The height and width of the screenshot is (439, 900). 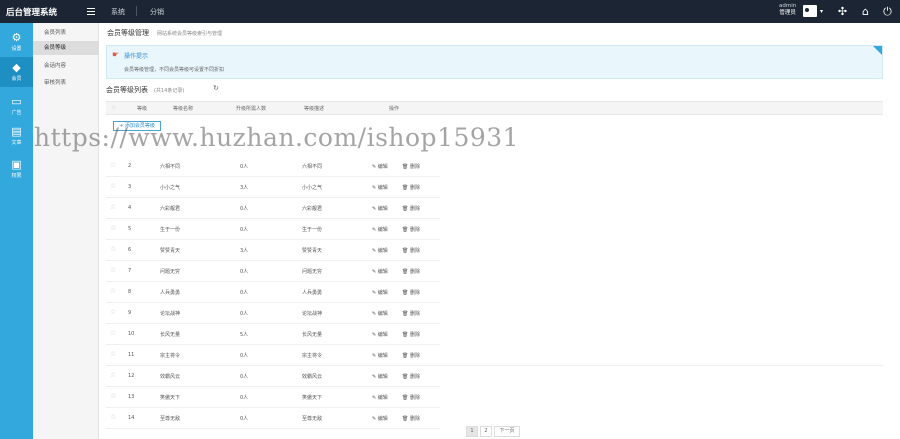 What do you see at coordinates (91, 11) in the screenshot?
I see `menu-toggle-icon` at bounding box center [91, 11].